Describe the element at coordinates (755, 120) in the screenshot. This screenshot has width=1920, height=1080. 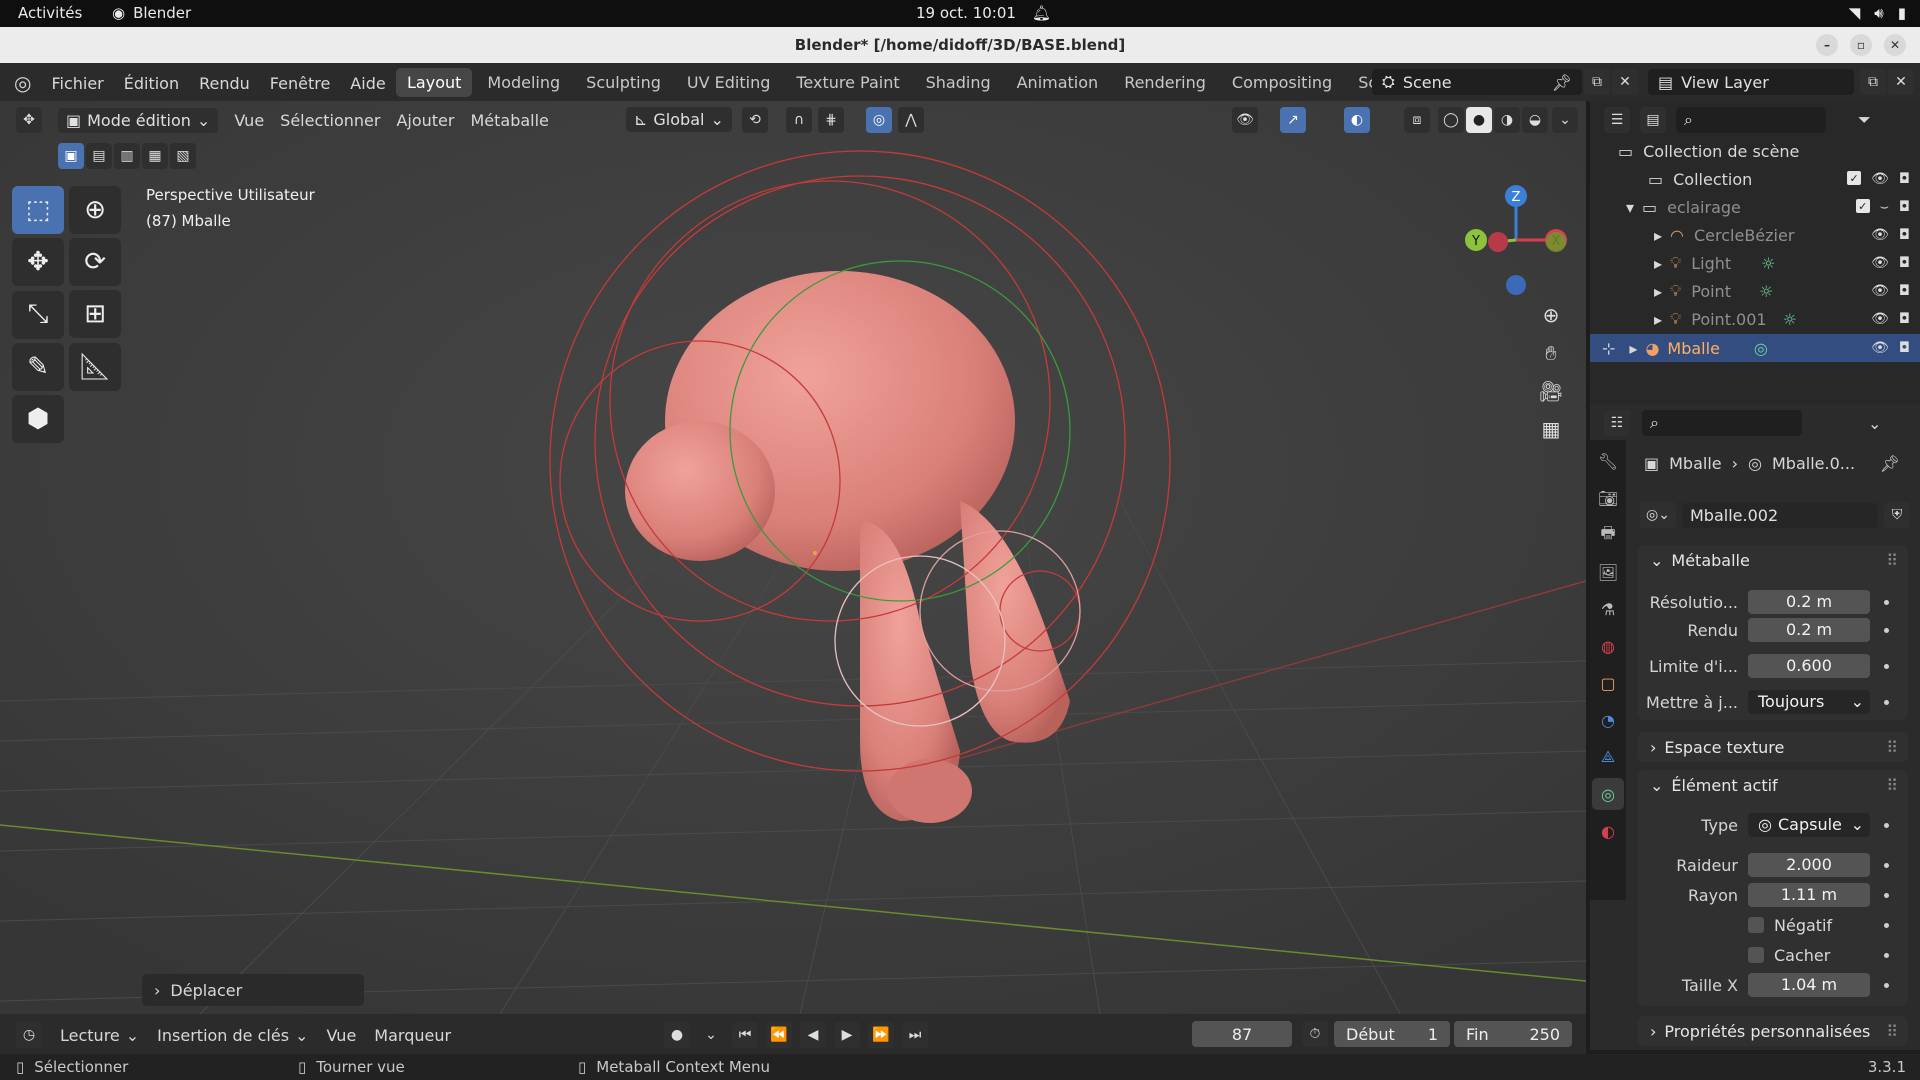
I see `pivot-point-icon: ⟲` at that location.